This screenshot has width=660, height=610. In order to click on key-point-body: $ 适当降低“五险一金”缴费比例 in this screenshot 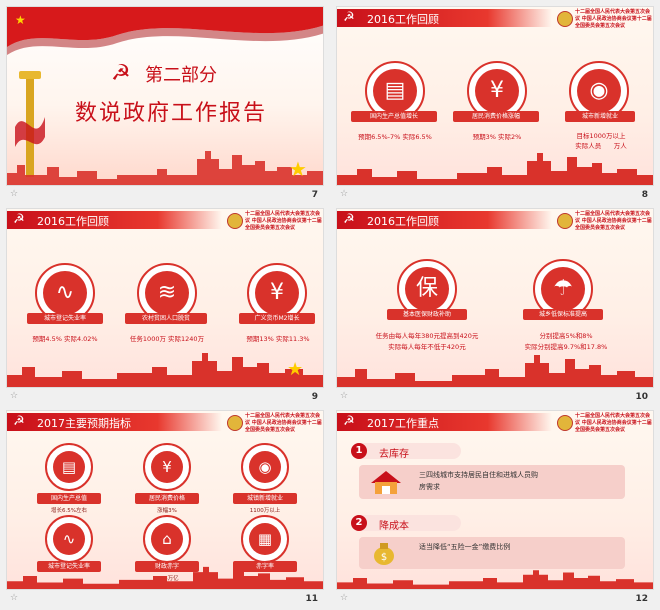, I will do `click(492, 553)`.